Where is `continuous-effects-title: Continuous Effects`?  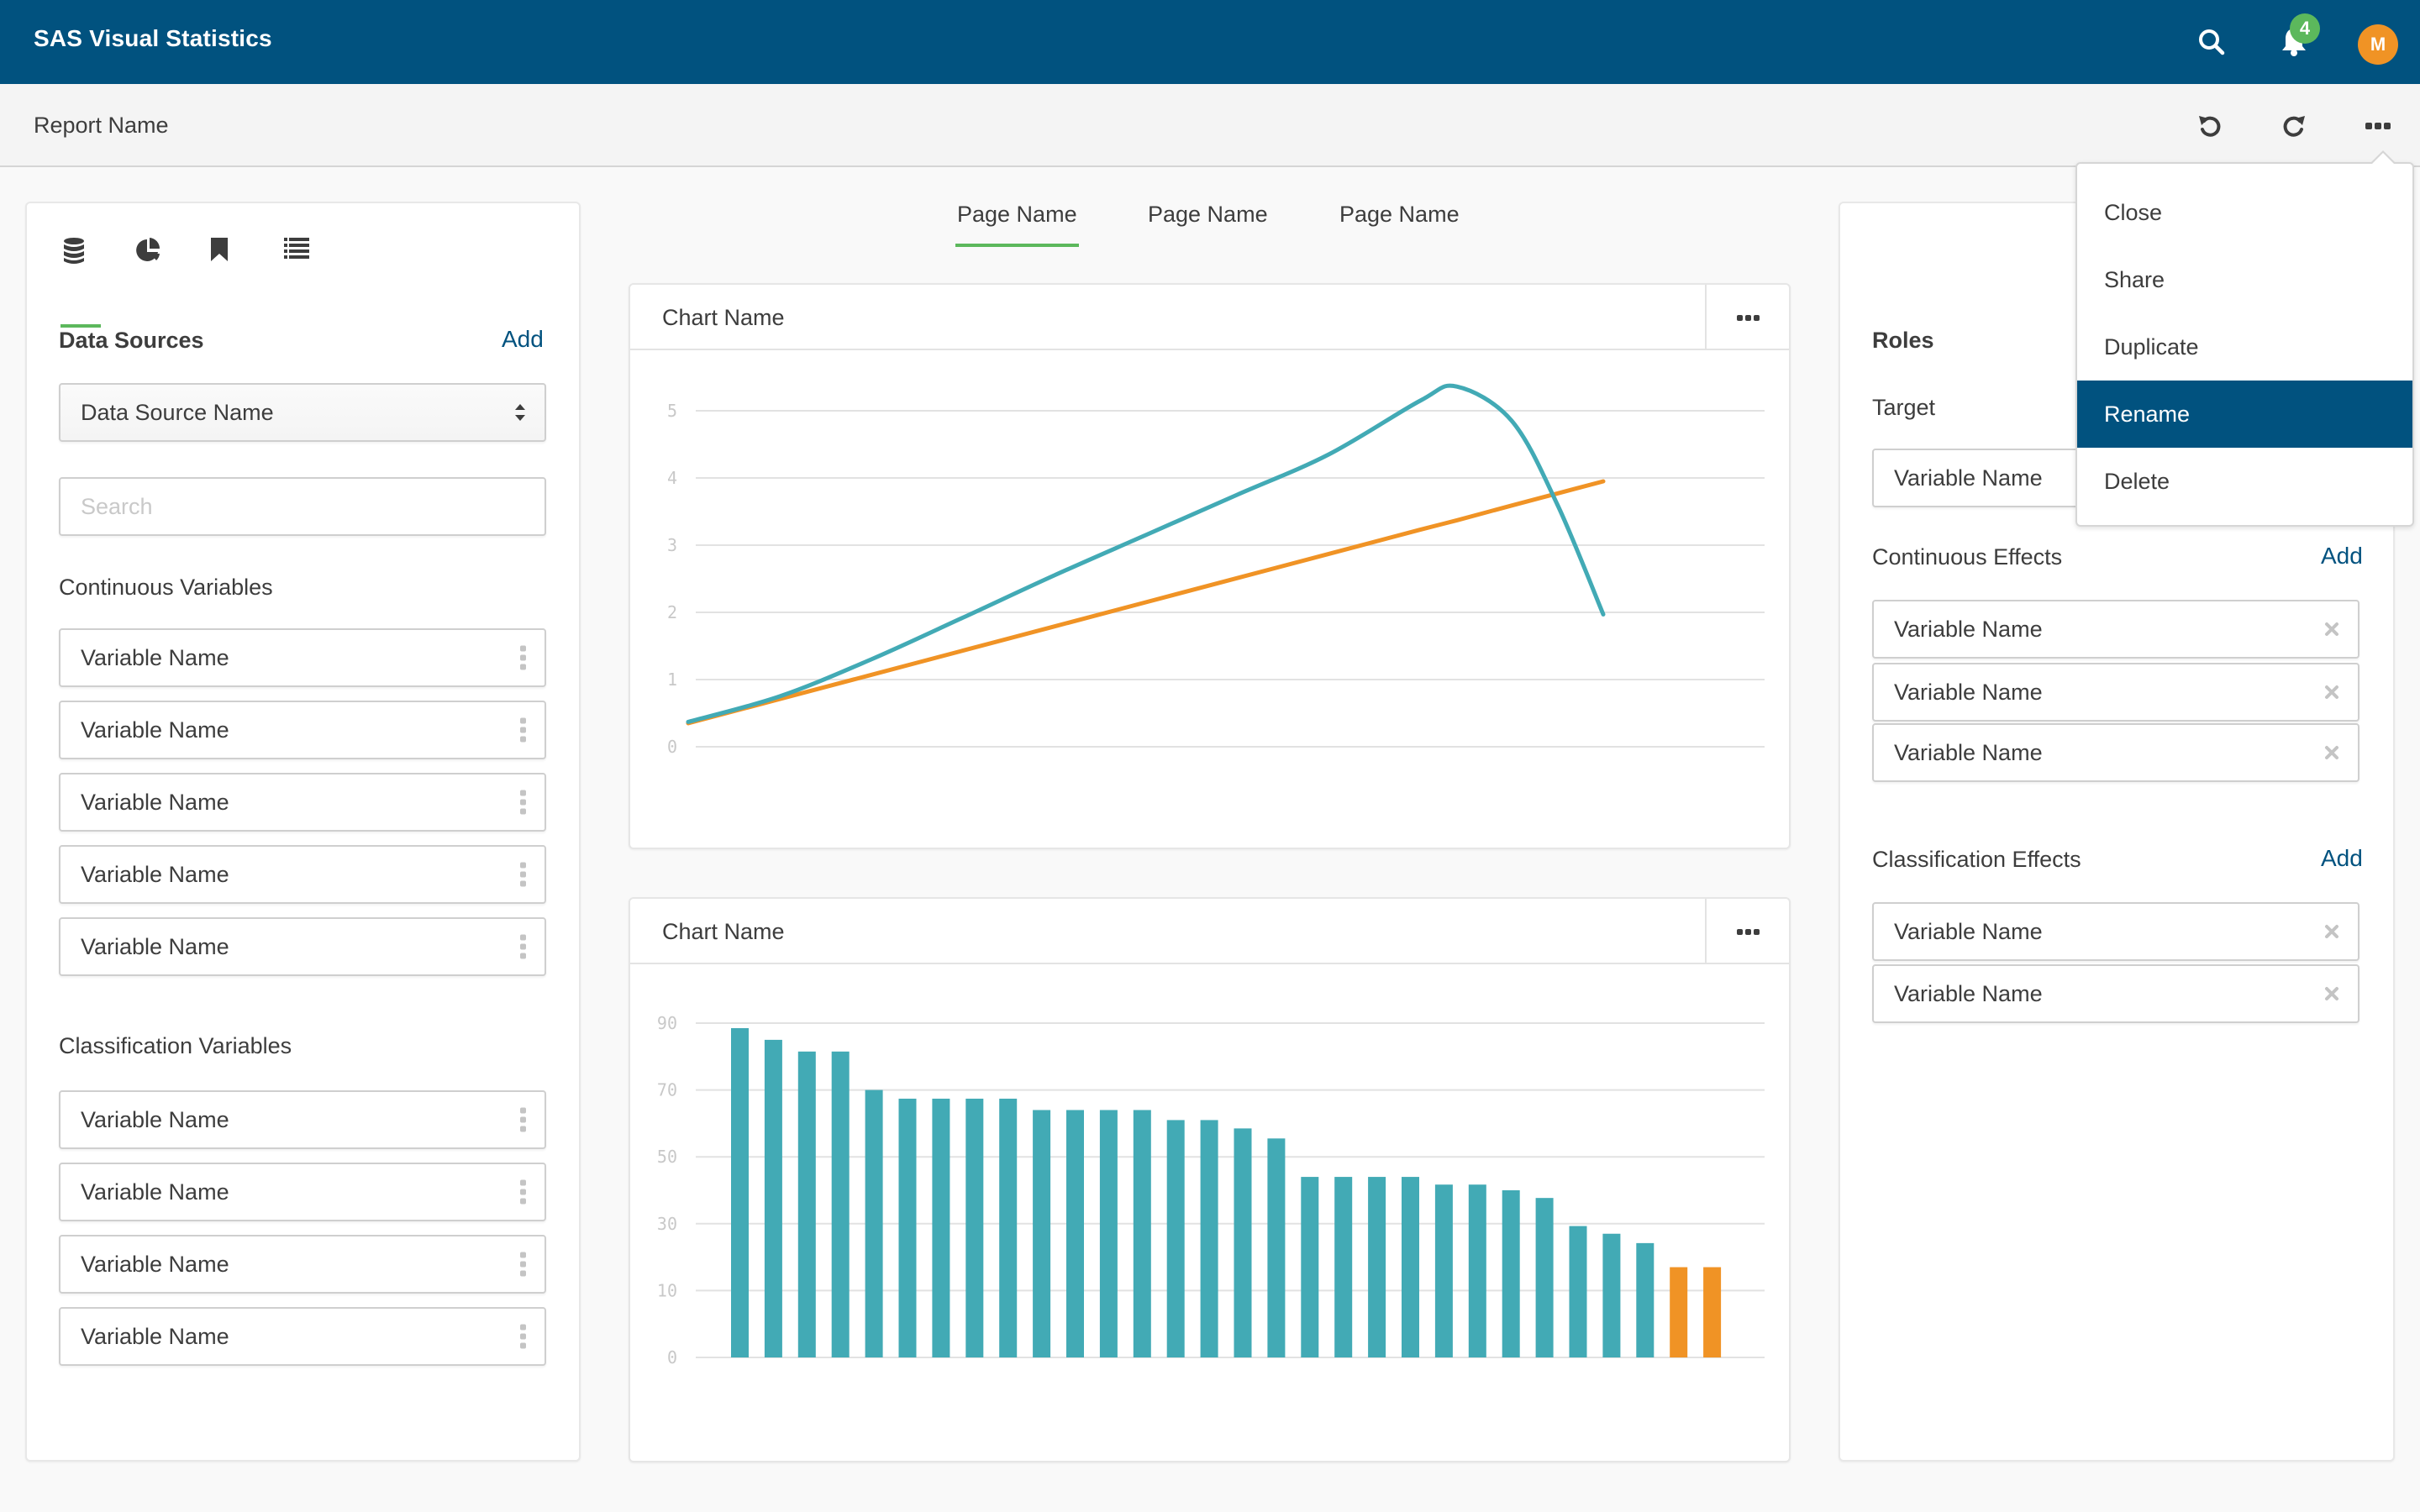
continuous-effects-title: Continuous Effects is located at coordinates (1968, 557).